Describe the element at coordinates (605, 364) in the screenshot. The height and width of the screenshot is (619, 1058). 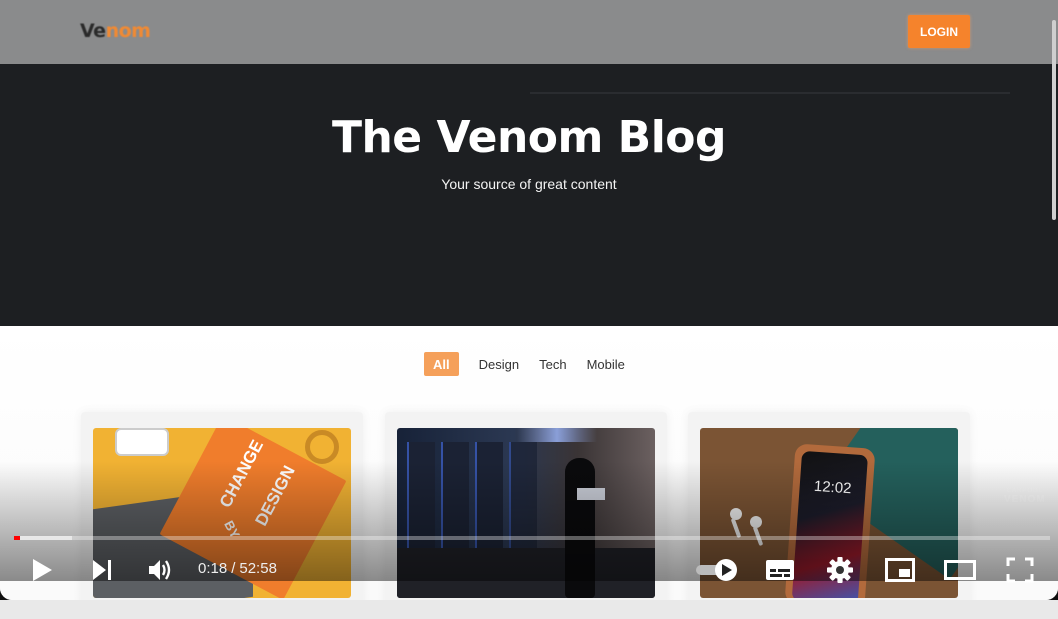
I see `filter-mobile: Mobile` at that location.